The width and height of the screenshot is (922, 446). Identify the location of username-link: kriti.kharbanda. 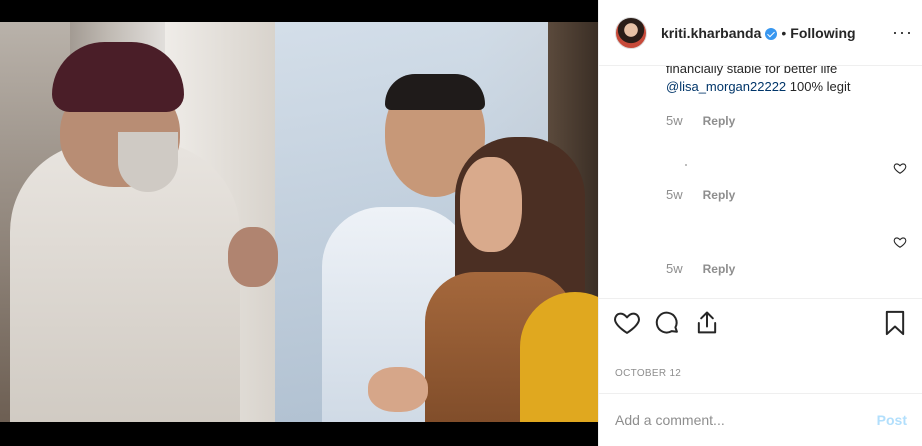
(711, 33).